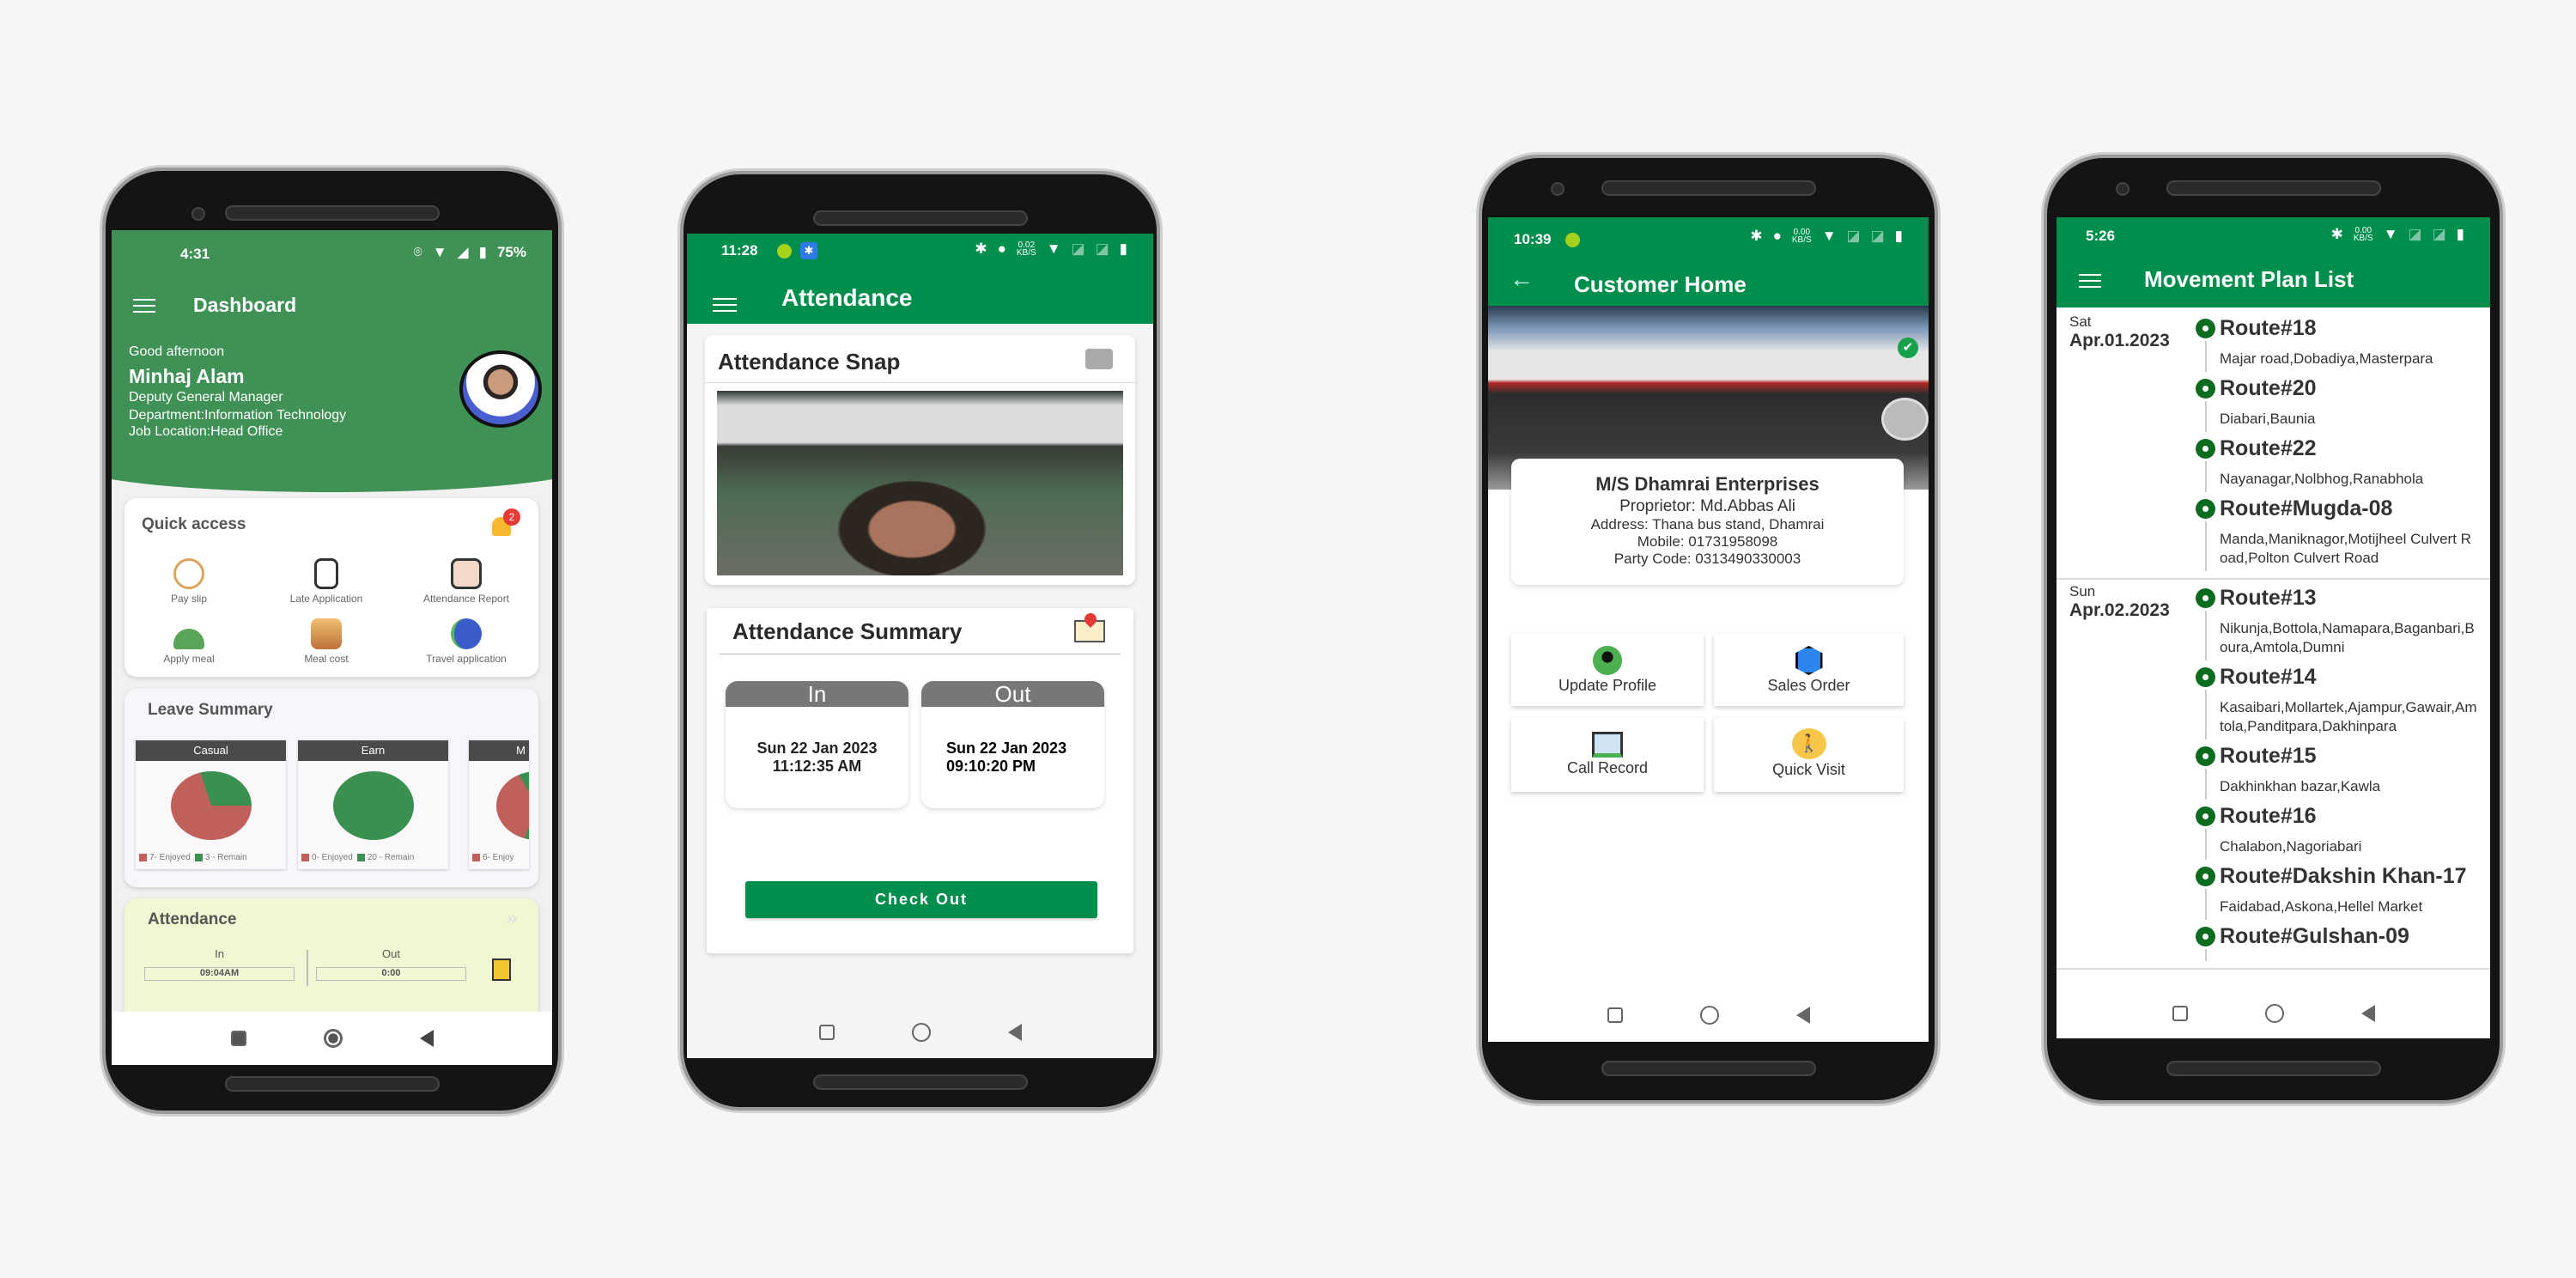 This screenshot has height=1278, width=2576. What do you see at coordinates (326, 599) in the screenshot?
I see `quick-access-label: Late Application` at bounding box center [326, 599].